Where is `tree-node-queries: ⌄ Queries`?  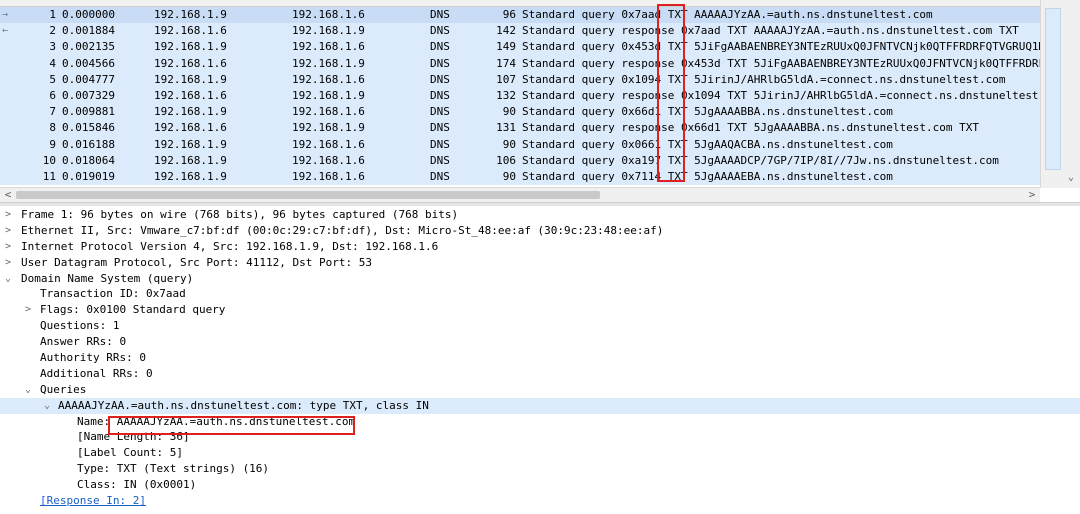
tree-node-queries: ⌄ Queries is located at coordinates (540, 390).